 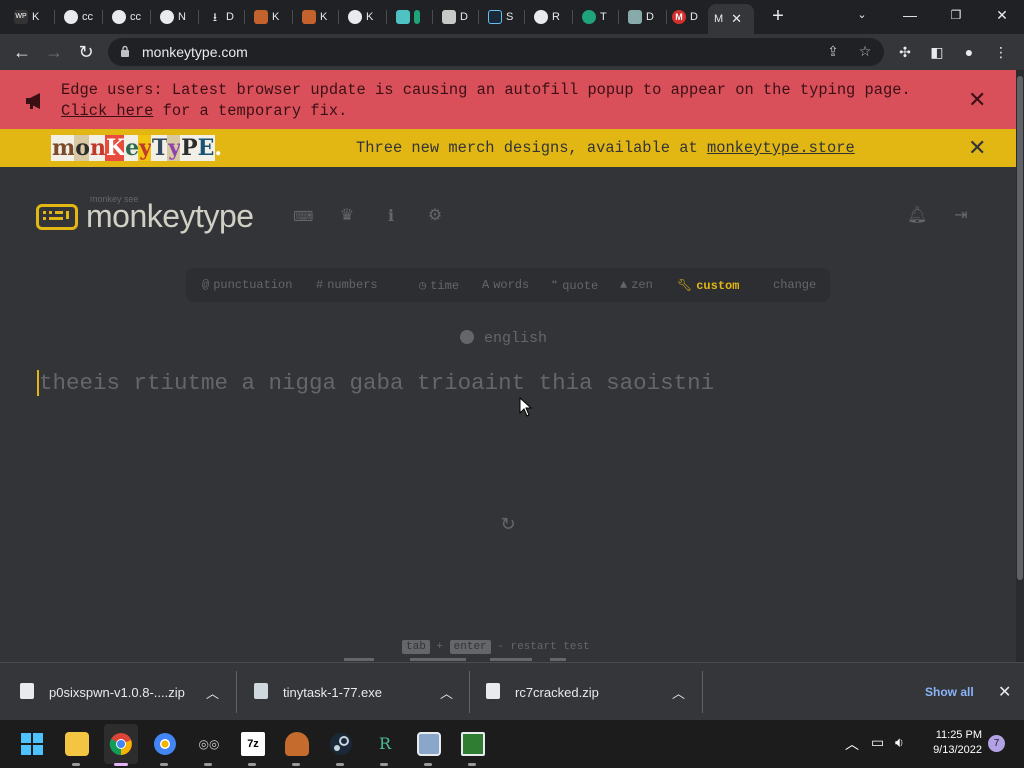 I want to click on about-info-icon: i, so click(x=391, y=216).